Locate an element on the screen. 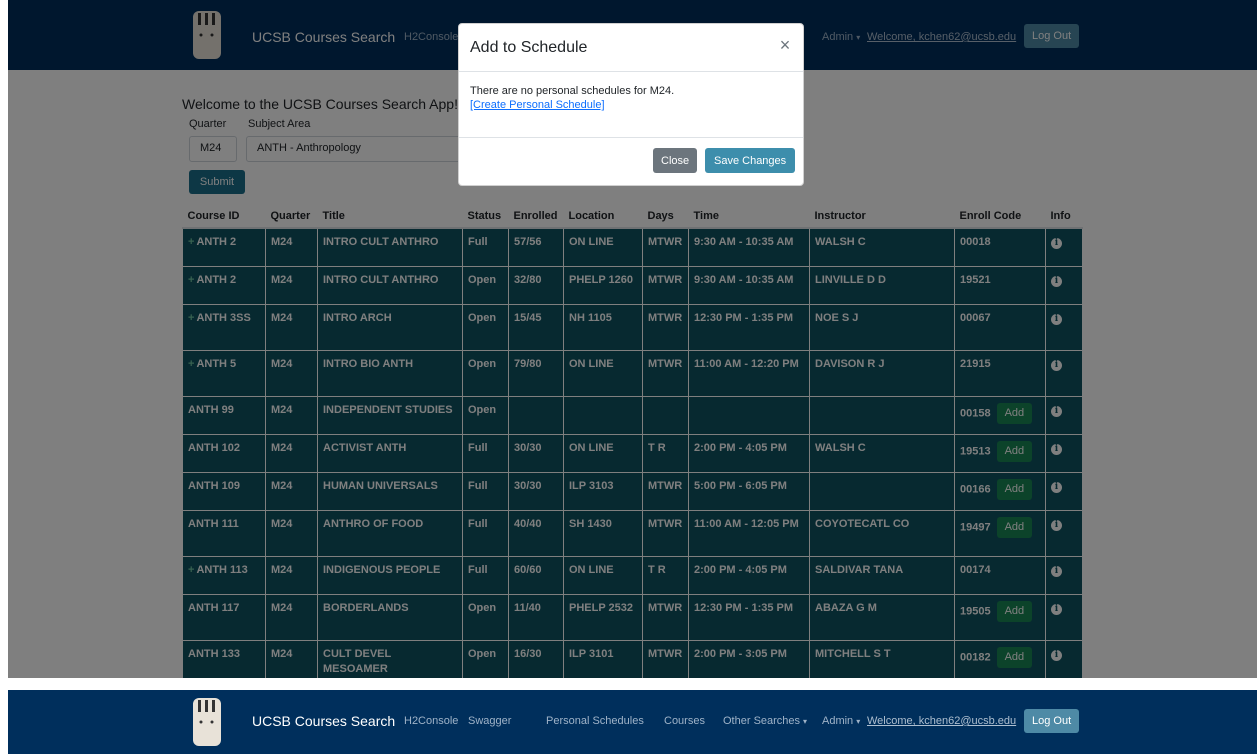  nav-personal-schedules: Personal Schedules is located at coordinates (595, 721).